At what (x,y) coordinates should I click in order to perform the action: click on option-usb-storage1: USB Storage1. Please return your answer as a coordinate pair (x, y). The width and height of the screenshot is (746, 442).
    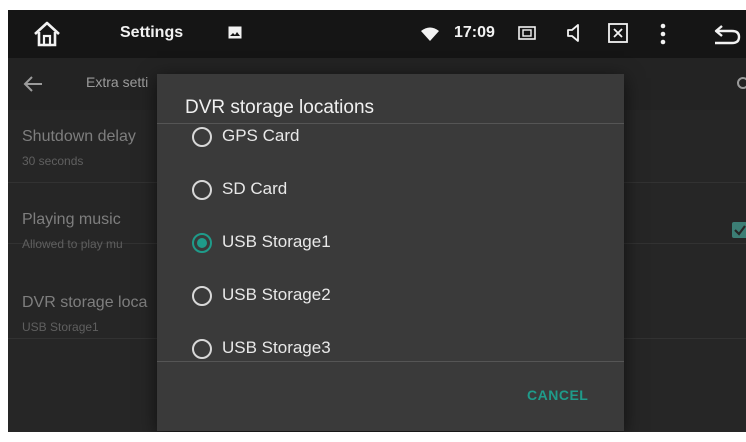
    Looking at the image, I should click on (390, 244).